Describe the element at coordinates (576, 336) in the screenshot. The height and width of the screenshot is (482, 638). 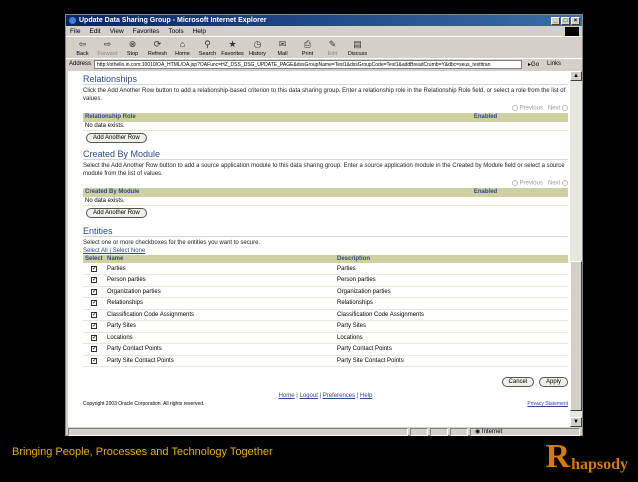
I see `scroll-thumb` at that location.